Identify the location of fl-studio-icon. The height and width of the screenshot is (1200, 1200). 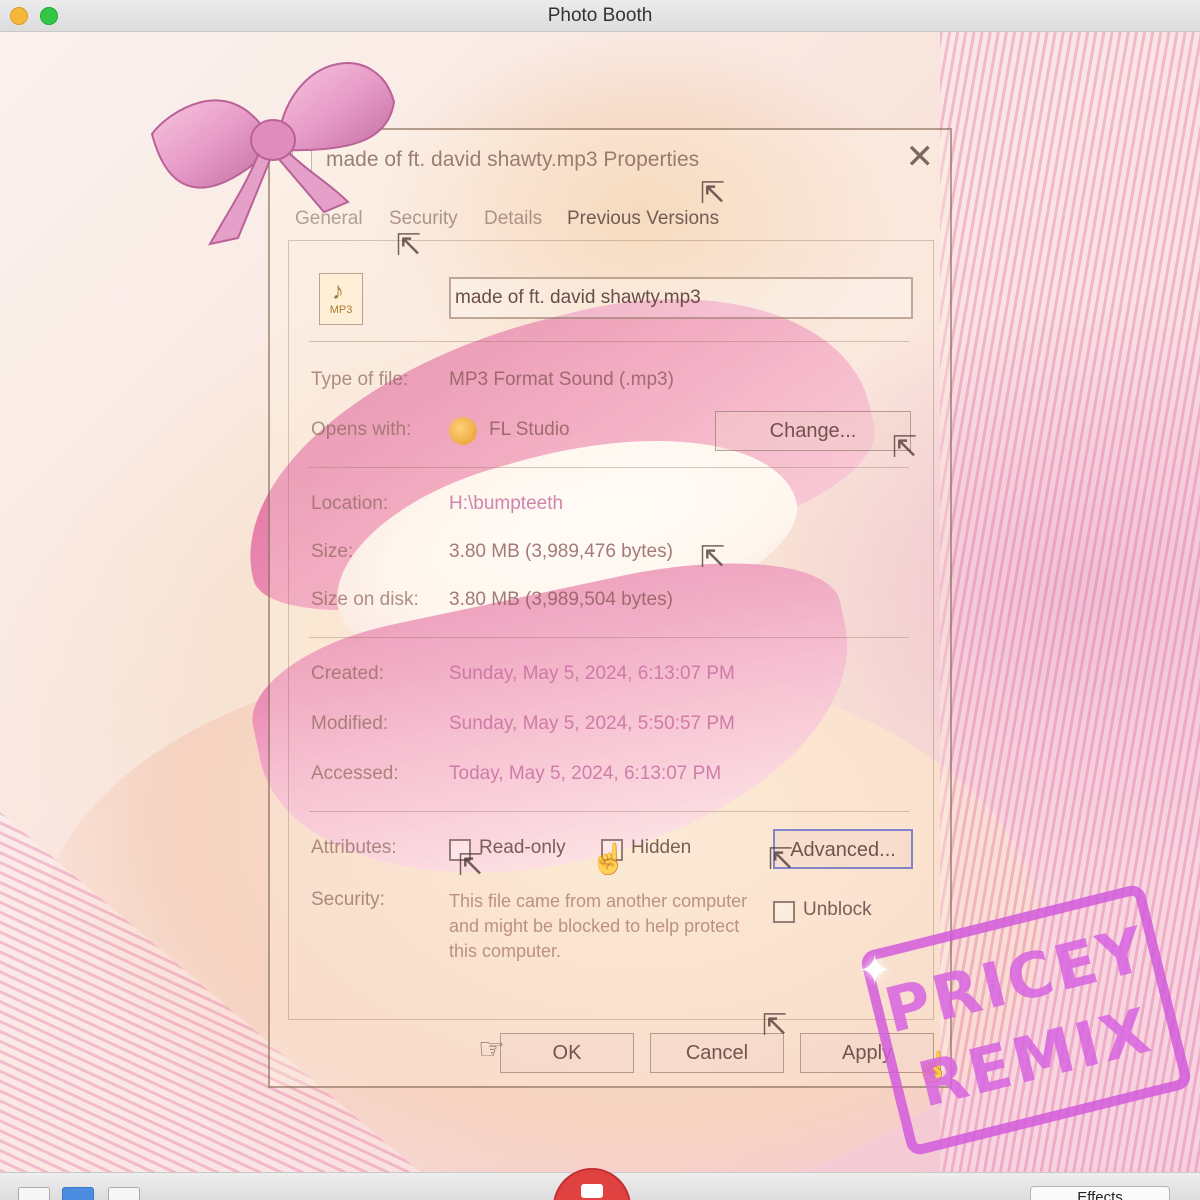
(463, 431).